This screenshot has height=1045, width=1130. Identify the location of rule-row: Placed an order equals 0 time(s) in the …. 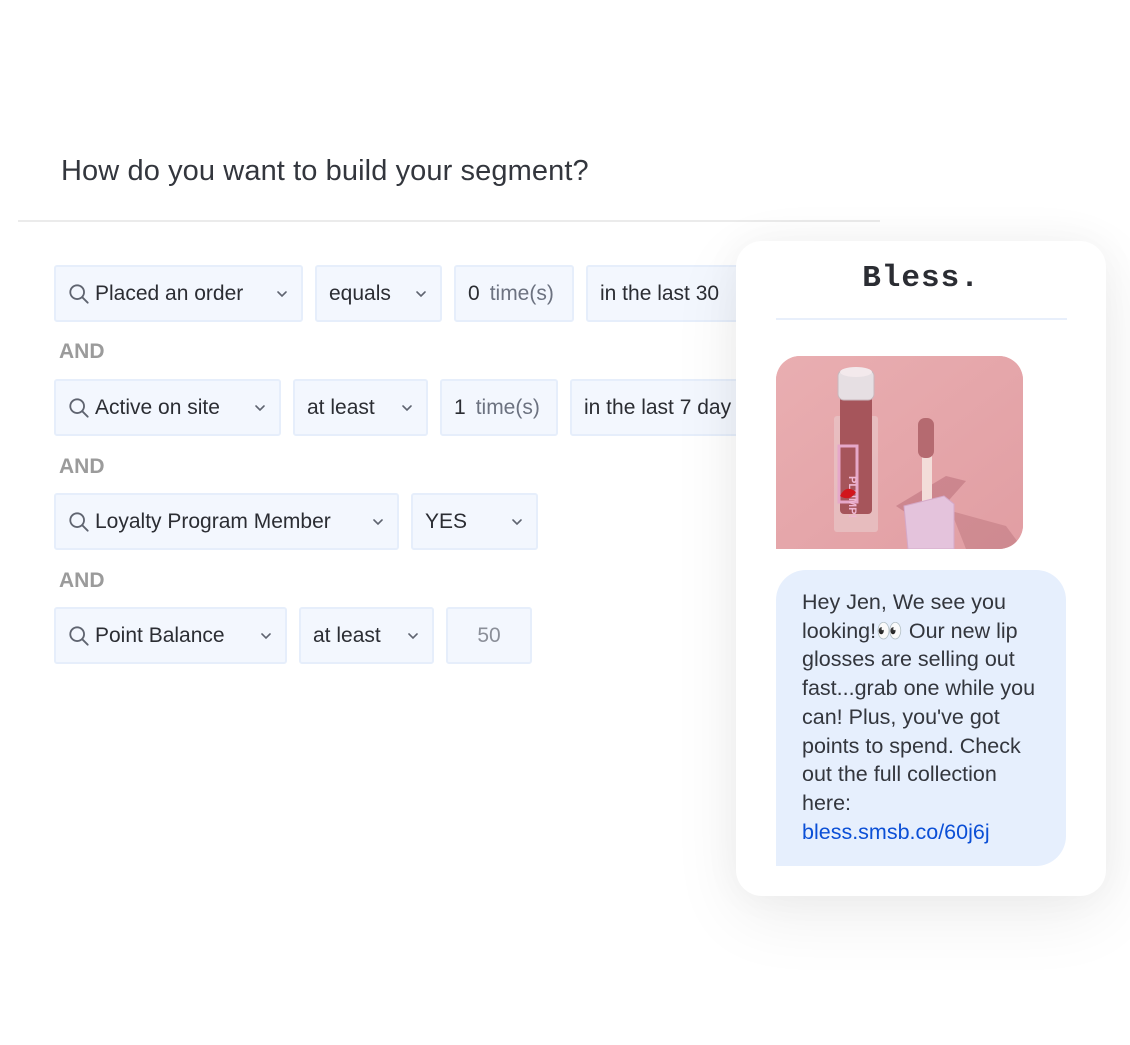
(420, 293).